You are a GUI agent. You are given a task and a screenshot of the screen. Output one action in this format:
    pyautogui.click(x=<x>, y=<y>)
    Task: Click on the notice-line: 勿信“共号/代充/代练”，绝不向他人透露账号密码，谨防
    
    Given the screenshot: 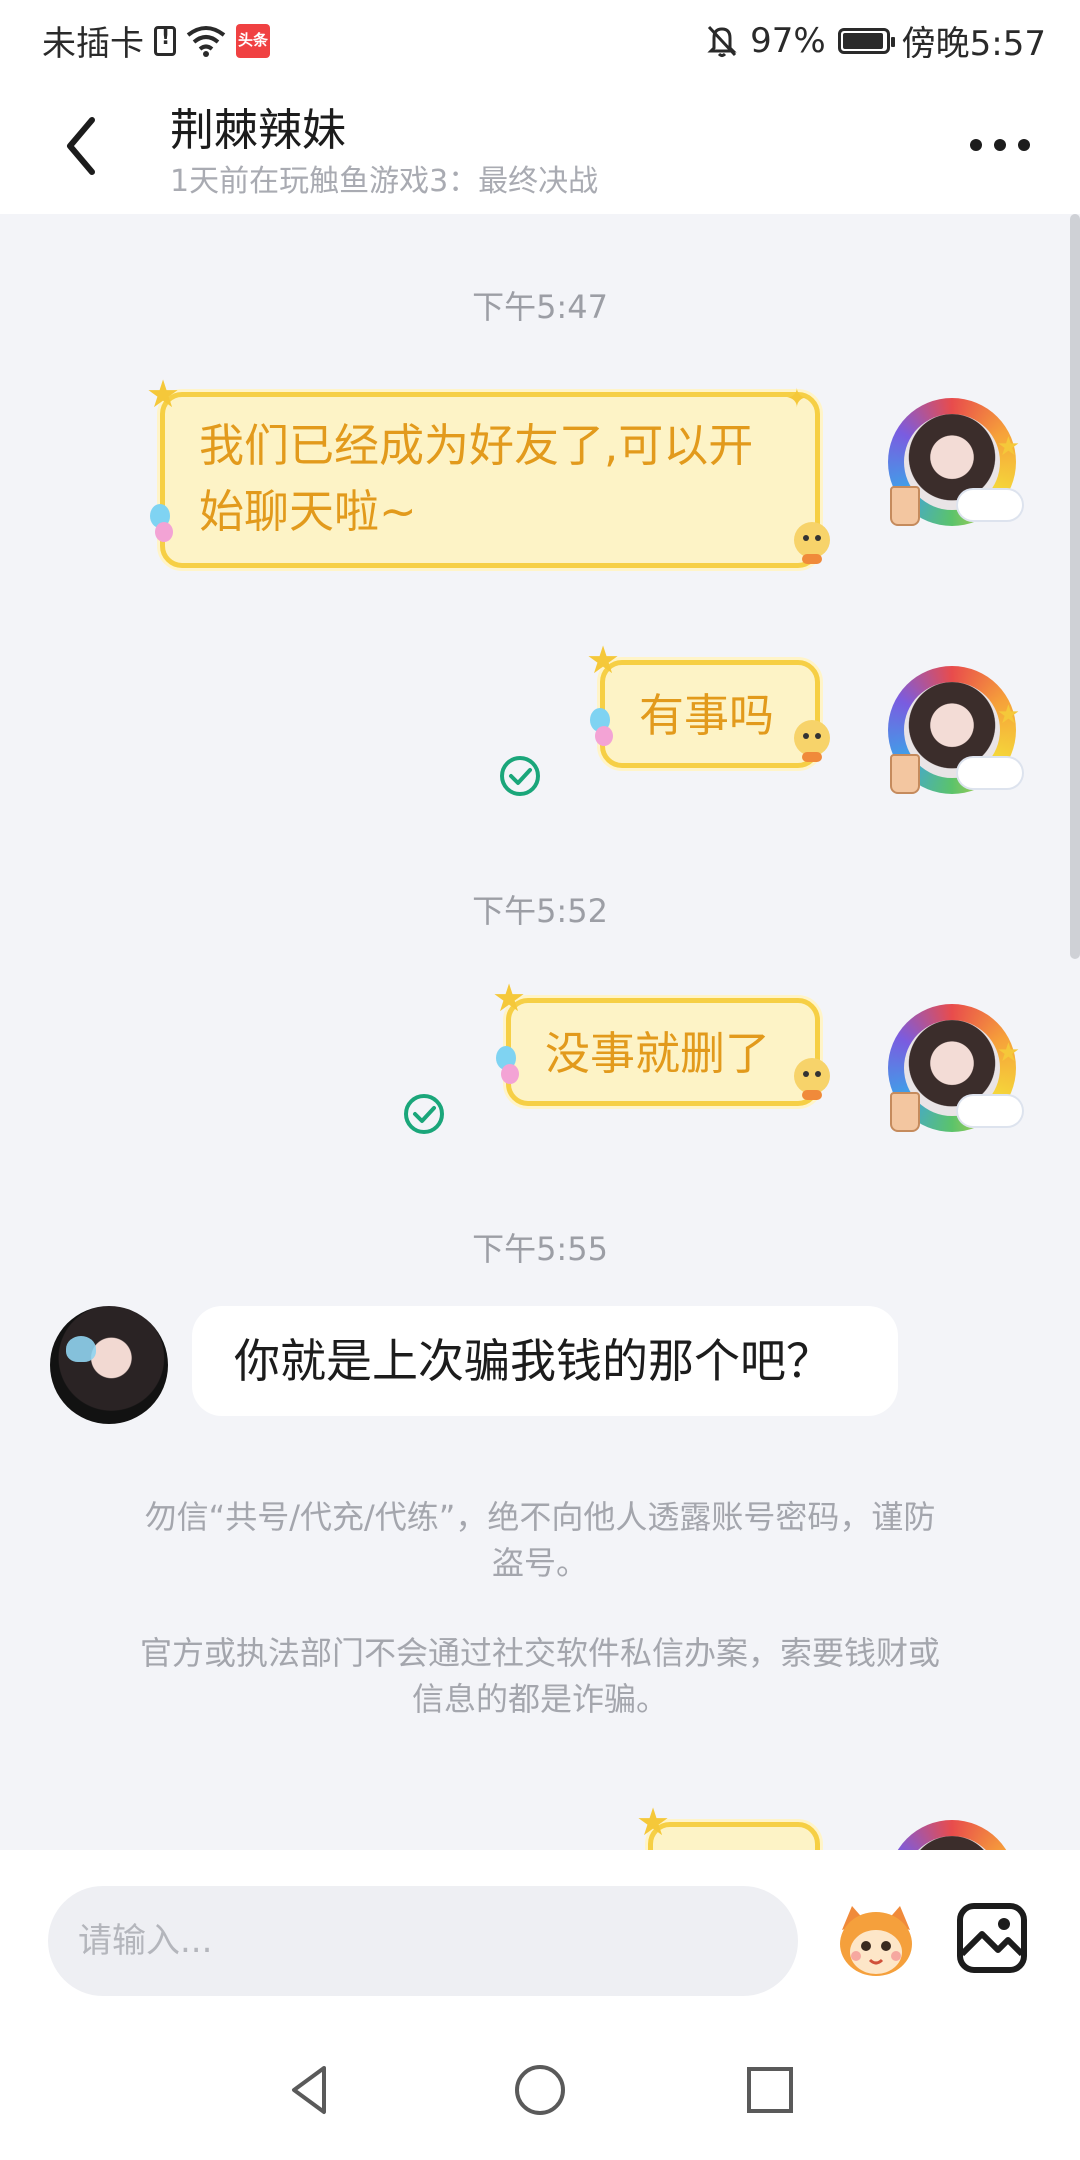 What is the action you would take?
    pyautogui.click(x=540, y=1517)
    